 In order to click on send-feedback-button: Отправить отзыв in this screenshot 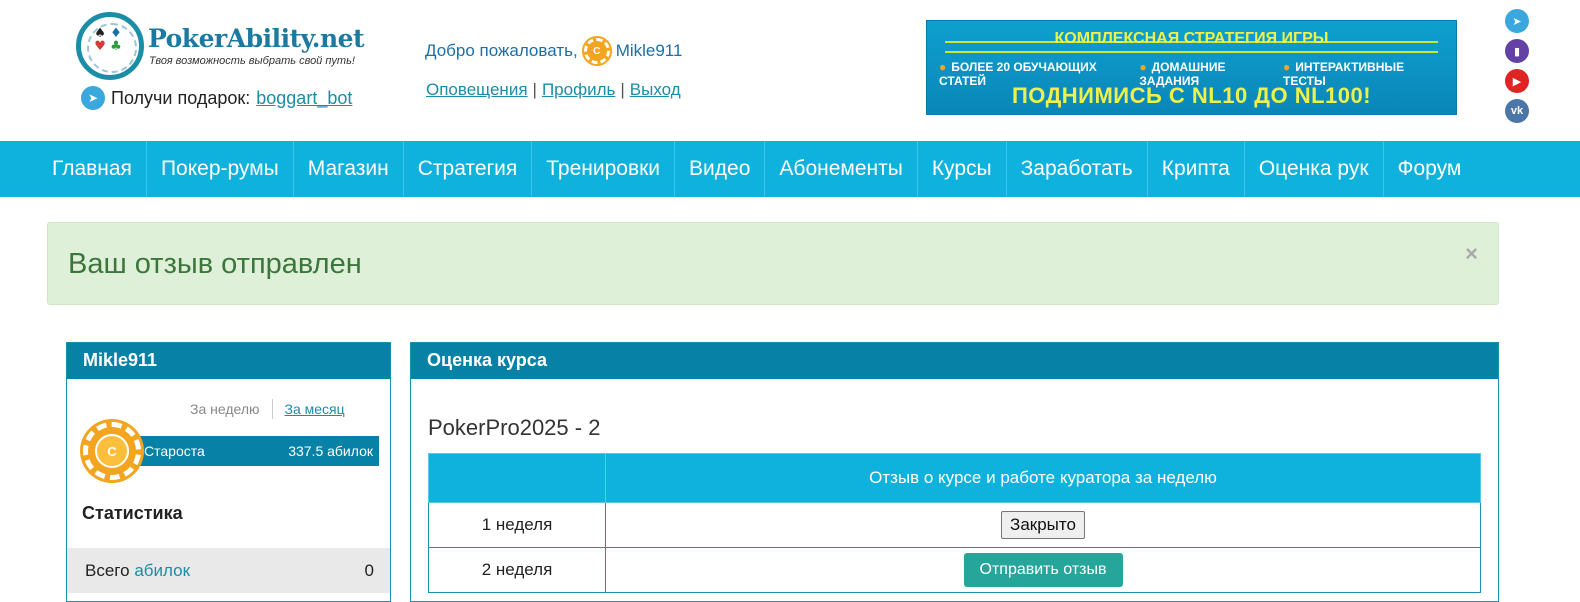, I will do `click(1043, 570)`.